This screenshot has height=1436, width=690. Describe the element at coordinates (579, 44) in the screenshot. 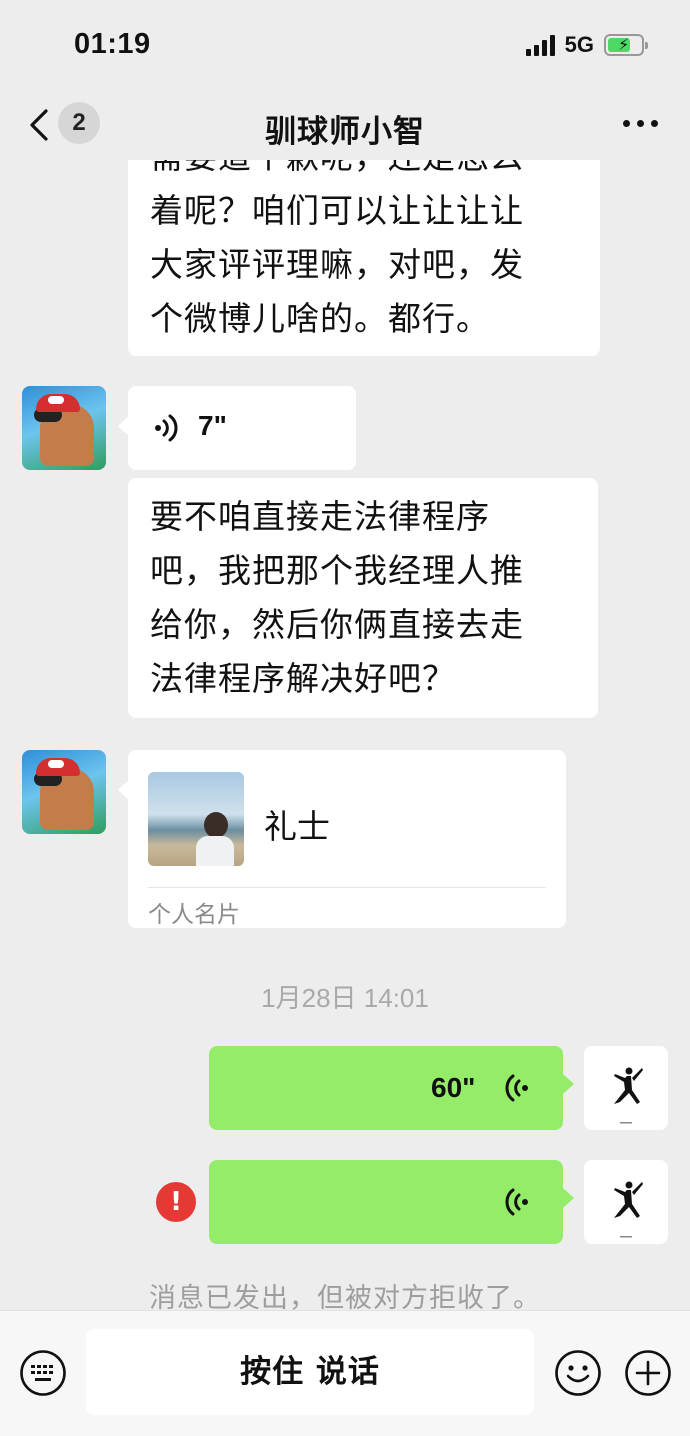

I see `network-type: 5G` at that location.